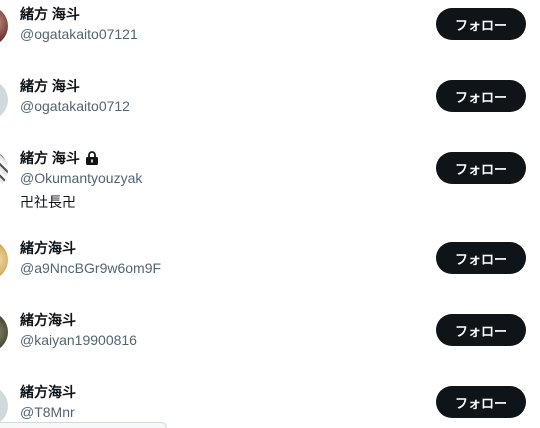 This screenshot has width=540, height=428. I want to click on user-handle: @kaiyan19900816, so click(78, 340).